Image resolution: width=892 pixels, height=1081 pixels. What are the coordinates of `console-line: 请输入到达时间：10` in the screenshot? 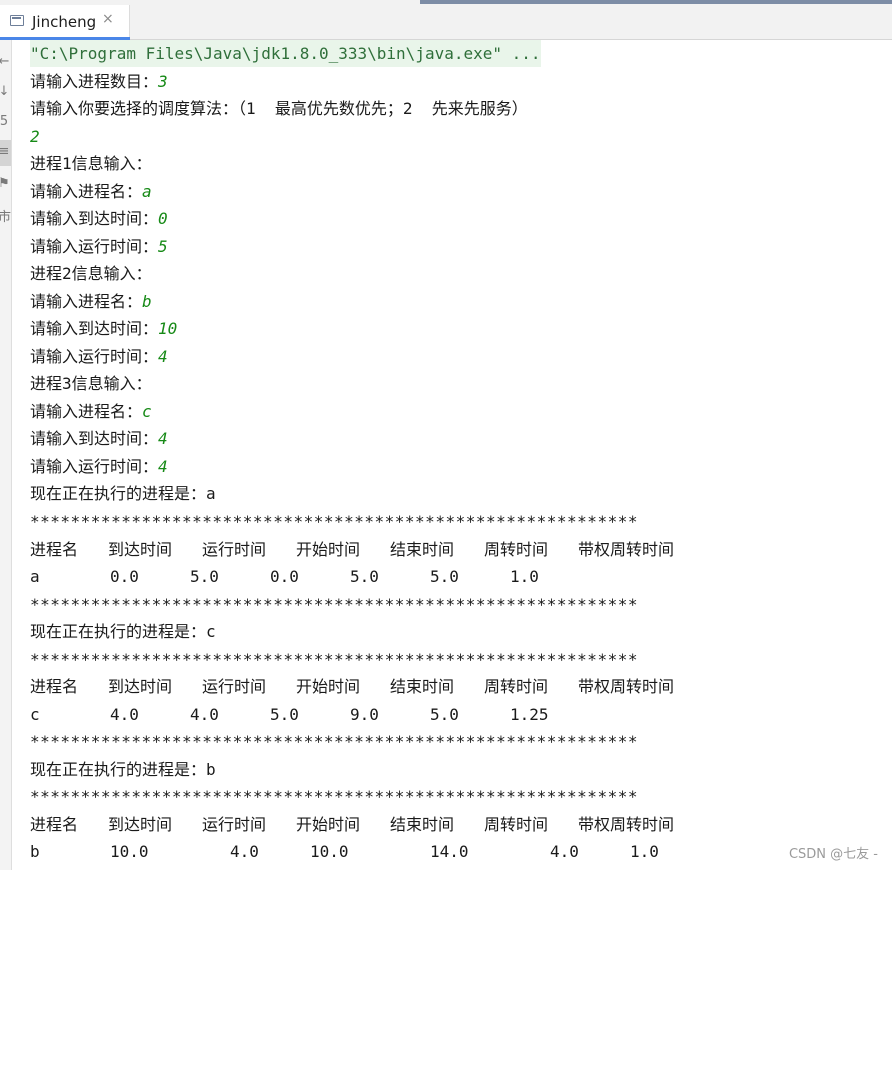 It's located at (104, 328).